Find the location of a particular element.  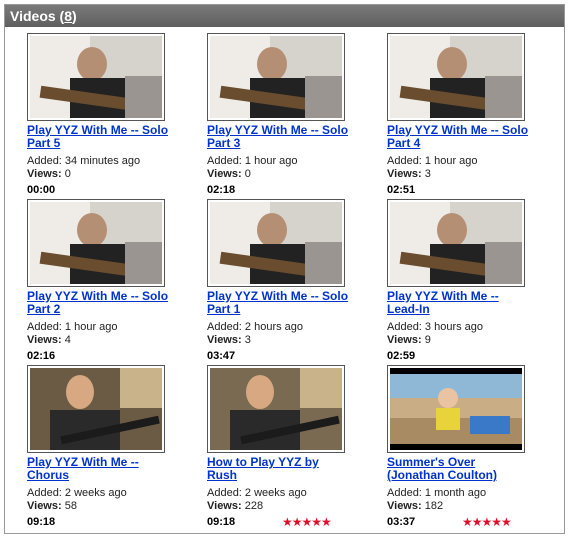

view-count: Views: 228 is located at coordinates (282, 506).